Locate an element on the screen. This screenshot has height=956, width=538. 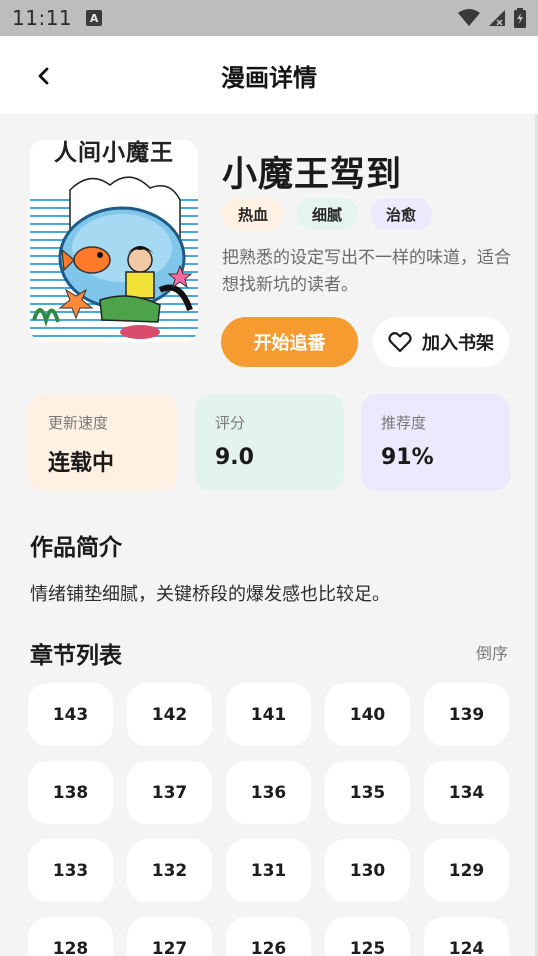
book-title: 小魔王驾到 is located at coordinates (312, 175).